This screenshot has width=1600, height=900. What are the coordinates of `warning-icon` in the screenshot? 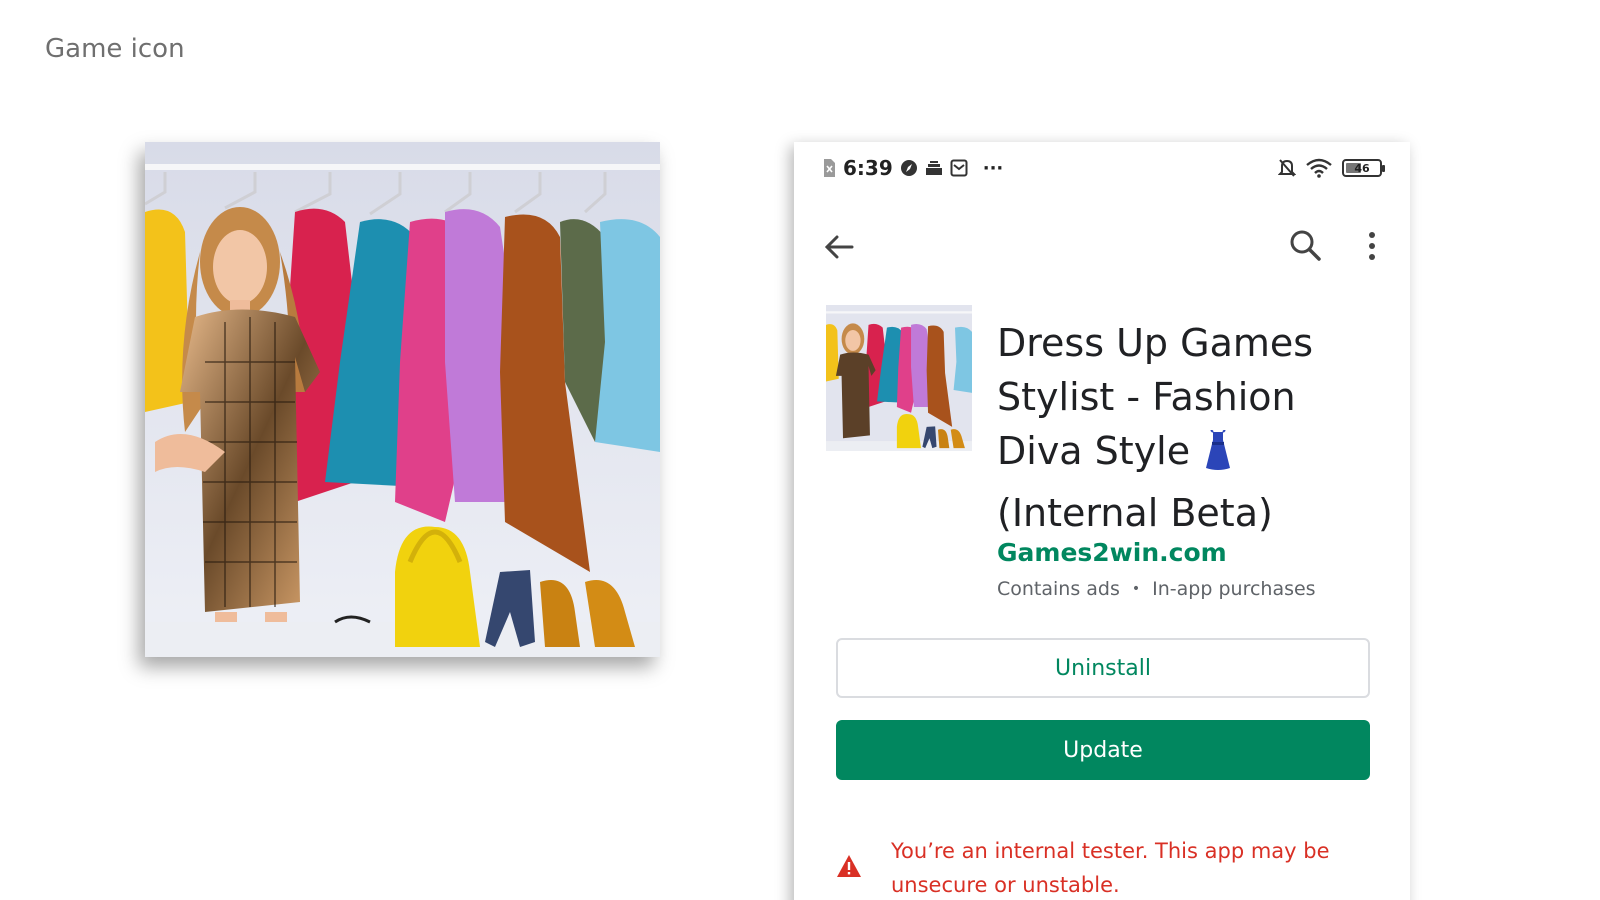 It's located at (849, 866).